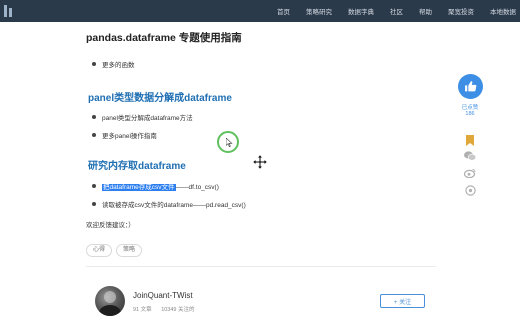 The width and height of the screenshot is (520, 325). I want to click on qq-icon, so click(470, 190).